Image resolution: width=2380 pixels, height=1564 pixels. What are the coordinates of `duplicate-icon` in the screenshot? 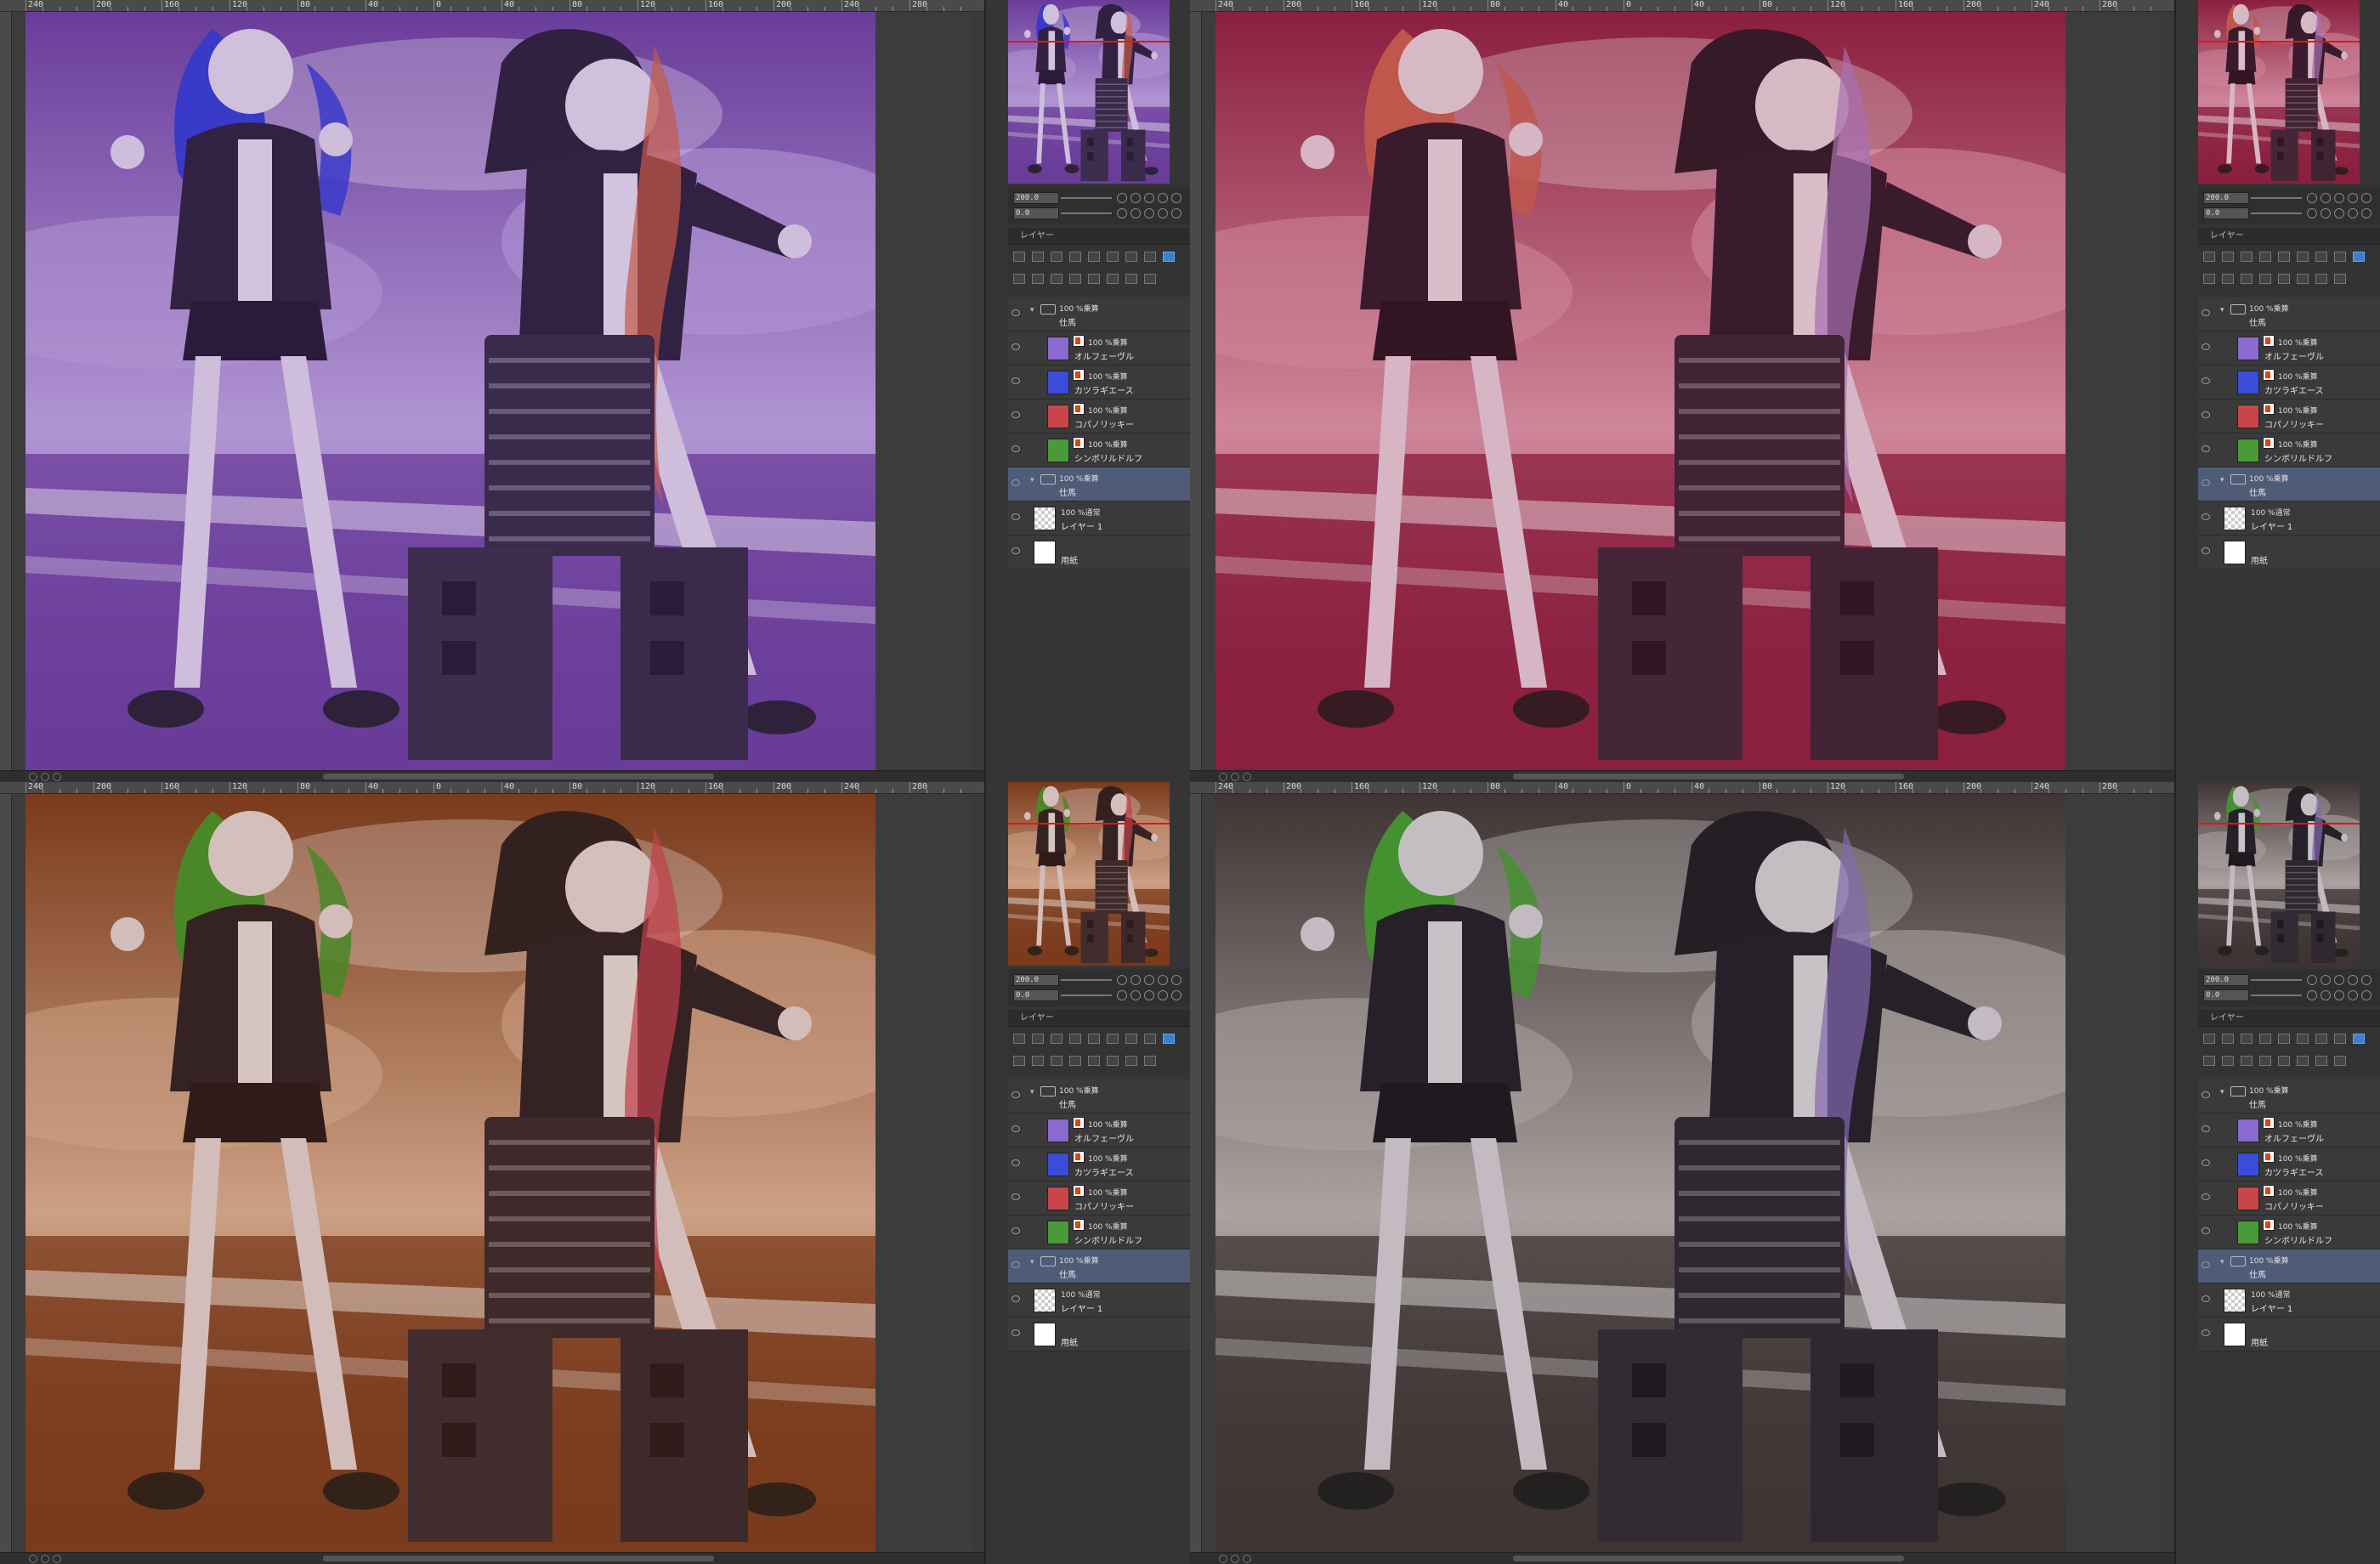 It's located at (2321, 1061).